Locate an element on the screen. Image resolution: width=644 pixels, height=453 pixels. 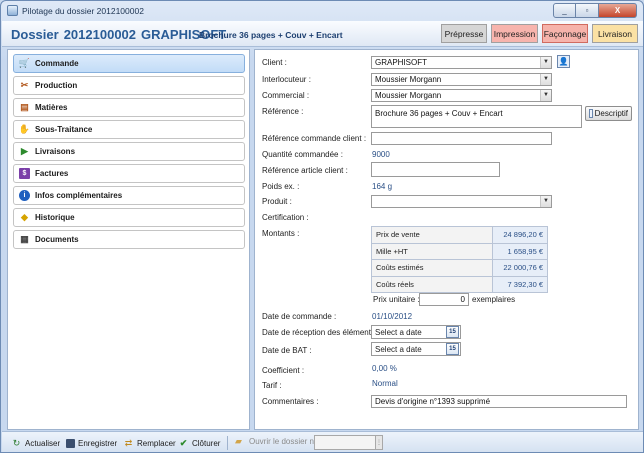
title-bar: Pilotage du dossier 2012100002 _ ▫ X is located at coordinates (322, 11).